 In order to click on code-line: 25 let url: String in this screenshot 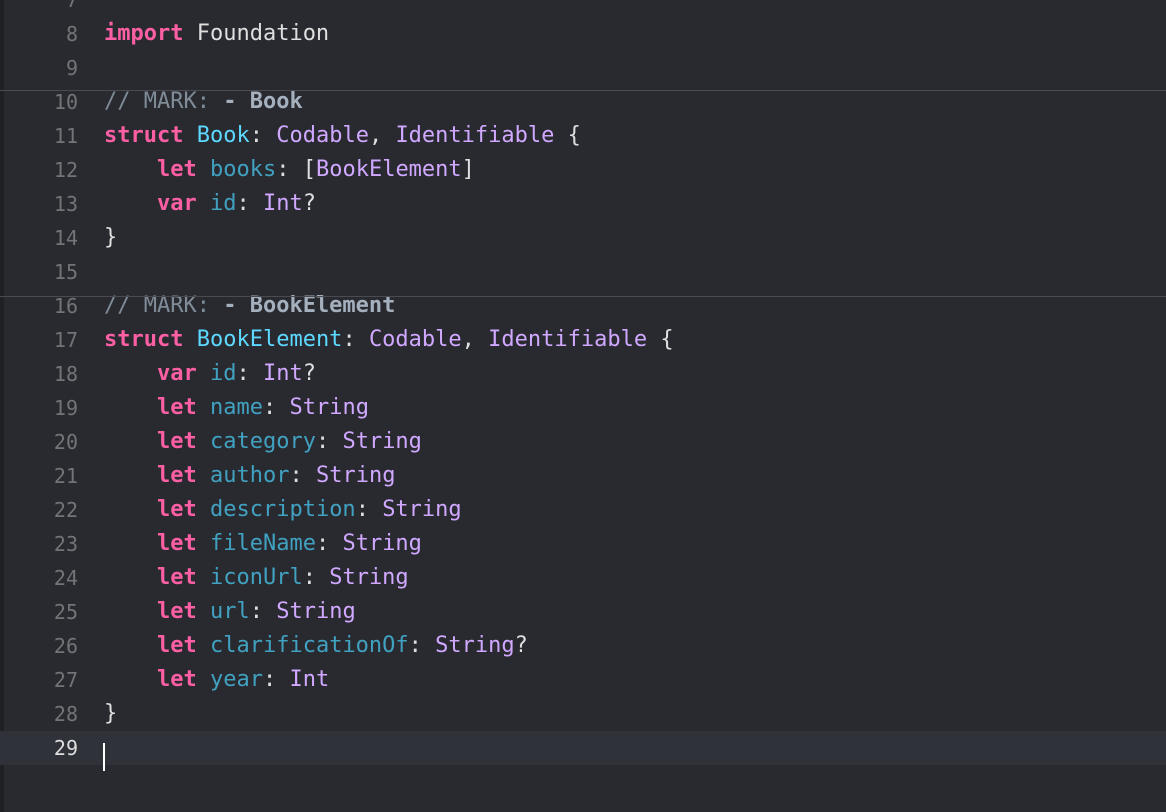, I will do `click(583, 612)`.